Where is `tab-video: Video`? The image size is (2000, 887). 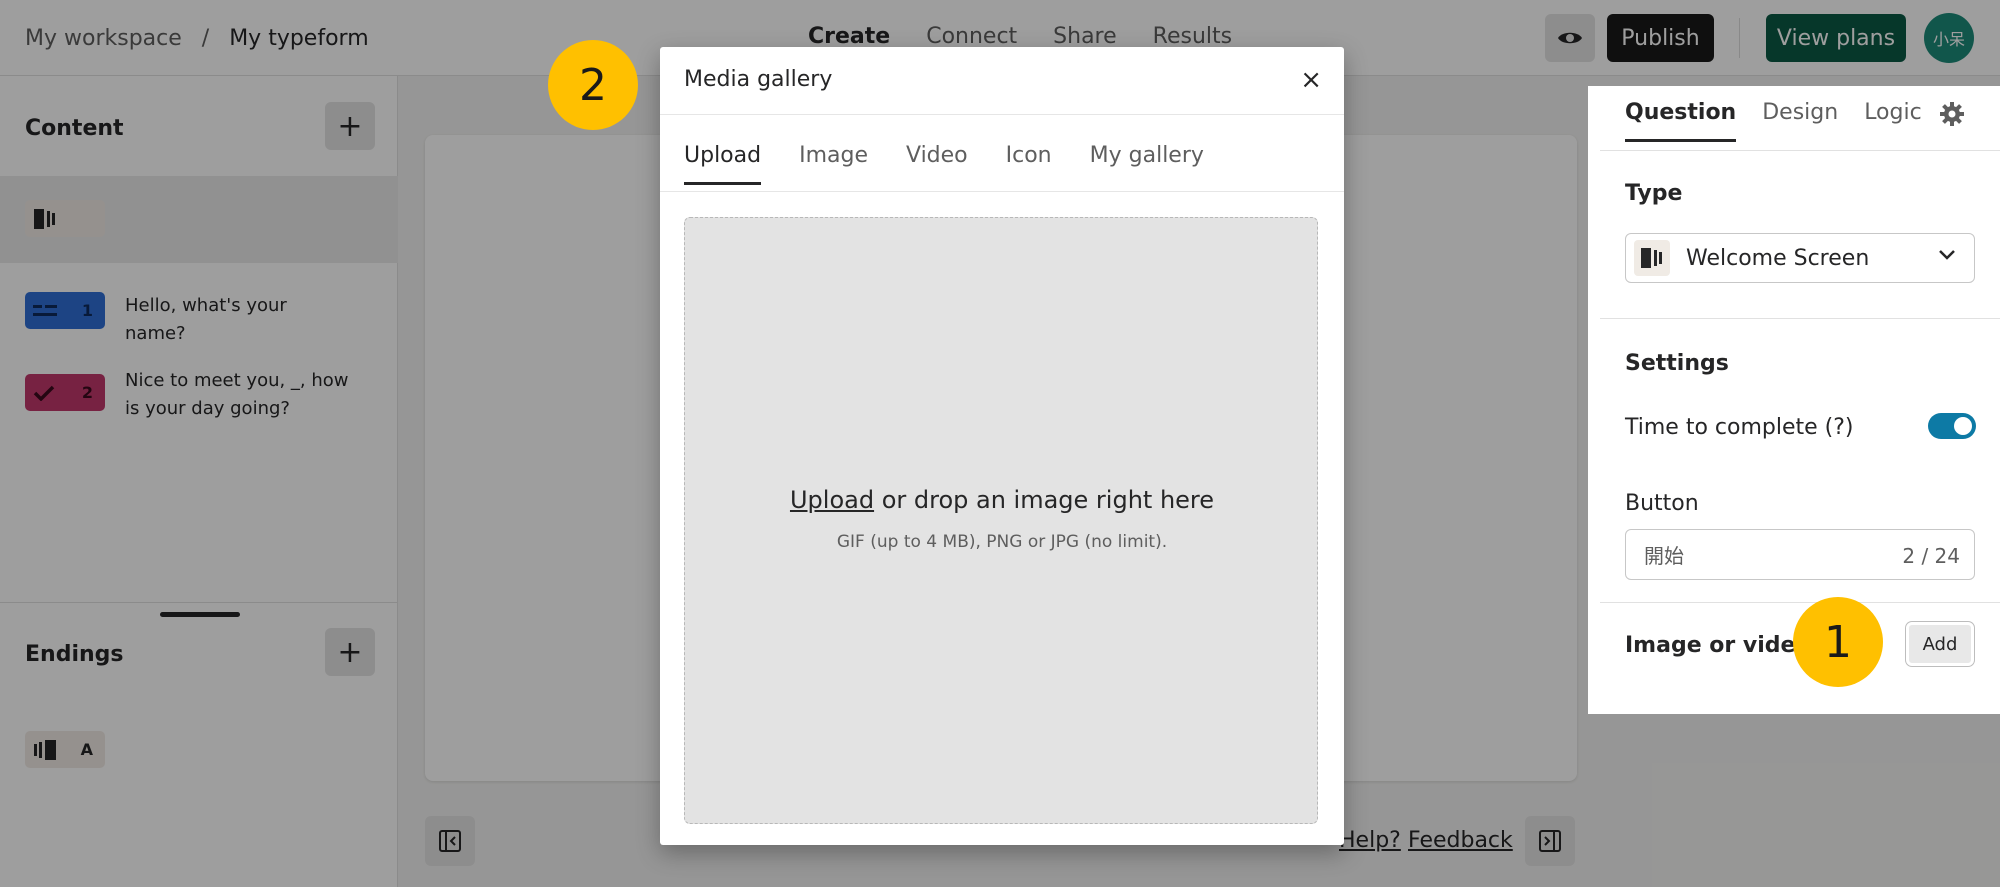
tab-video: Video is located at coordinates (937, 164).